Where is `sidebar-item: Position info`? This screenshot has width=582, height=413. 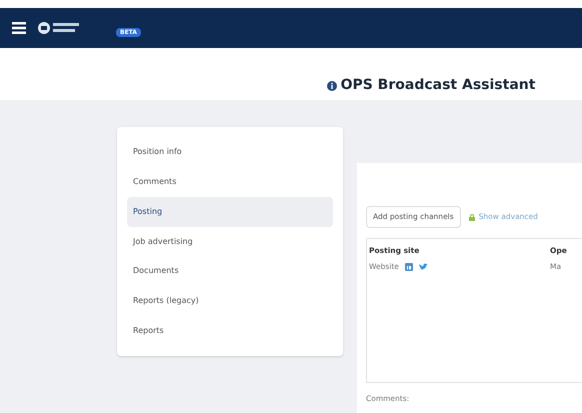
sidebar-item: Position info is located at coordinates (230, 152).